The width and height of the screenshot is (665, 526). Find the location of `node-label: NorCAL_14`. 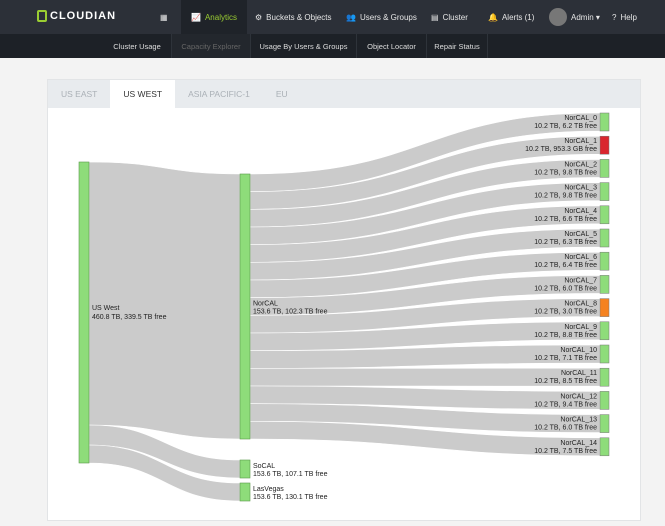

node-label: NorCAL_14 is located at coordinates (578, 443).